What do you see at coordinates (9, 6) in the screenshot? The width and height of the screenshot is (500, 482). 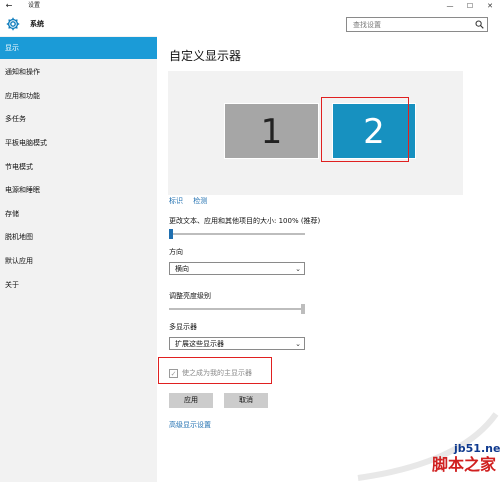 I see `back-arrow-icon: ←` at bounding box center [9, 6].